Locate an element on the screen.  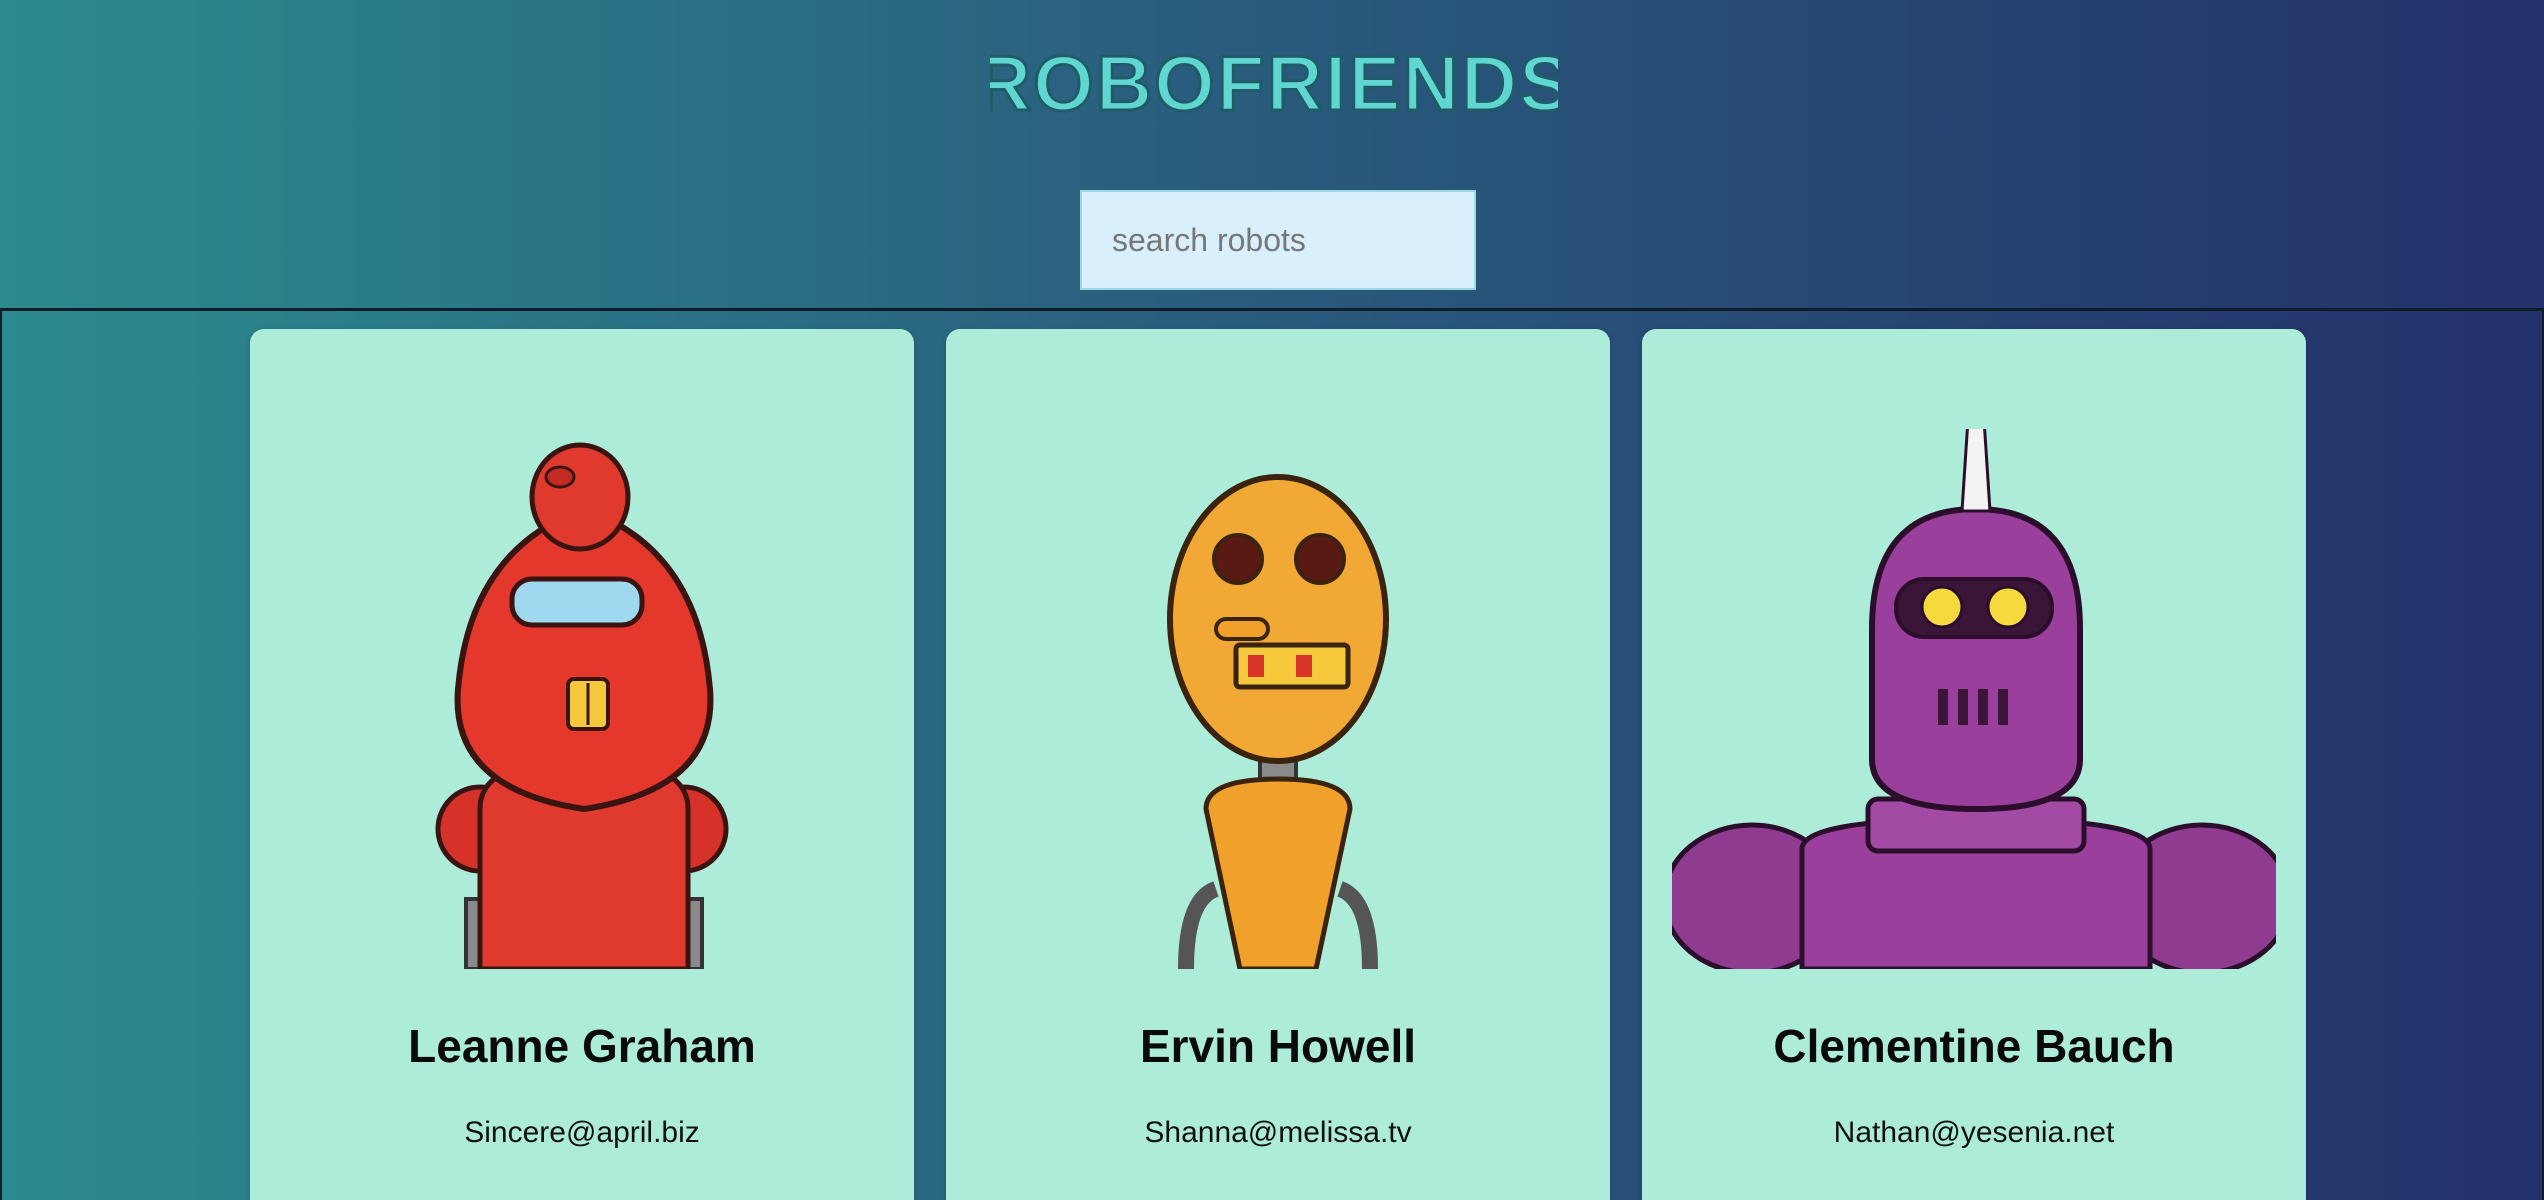
robot-email: Nathan@yesenia.net is located at coordinates (1974, 1132).